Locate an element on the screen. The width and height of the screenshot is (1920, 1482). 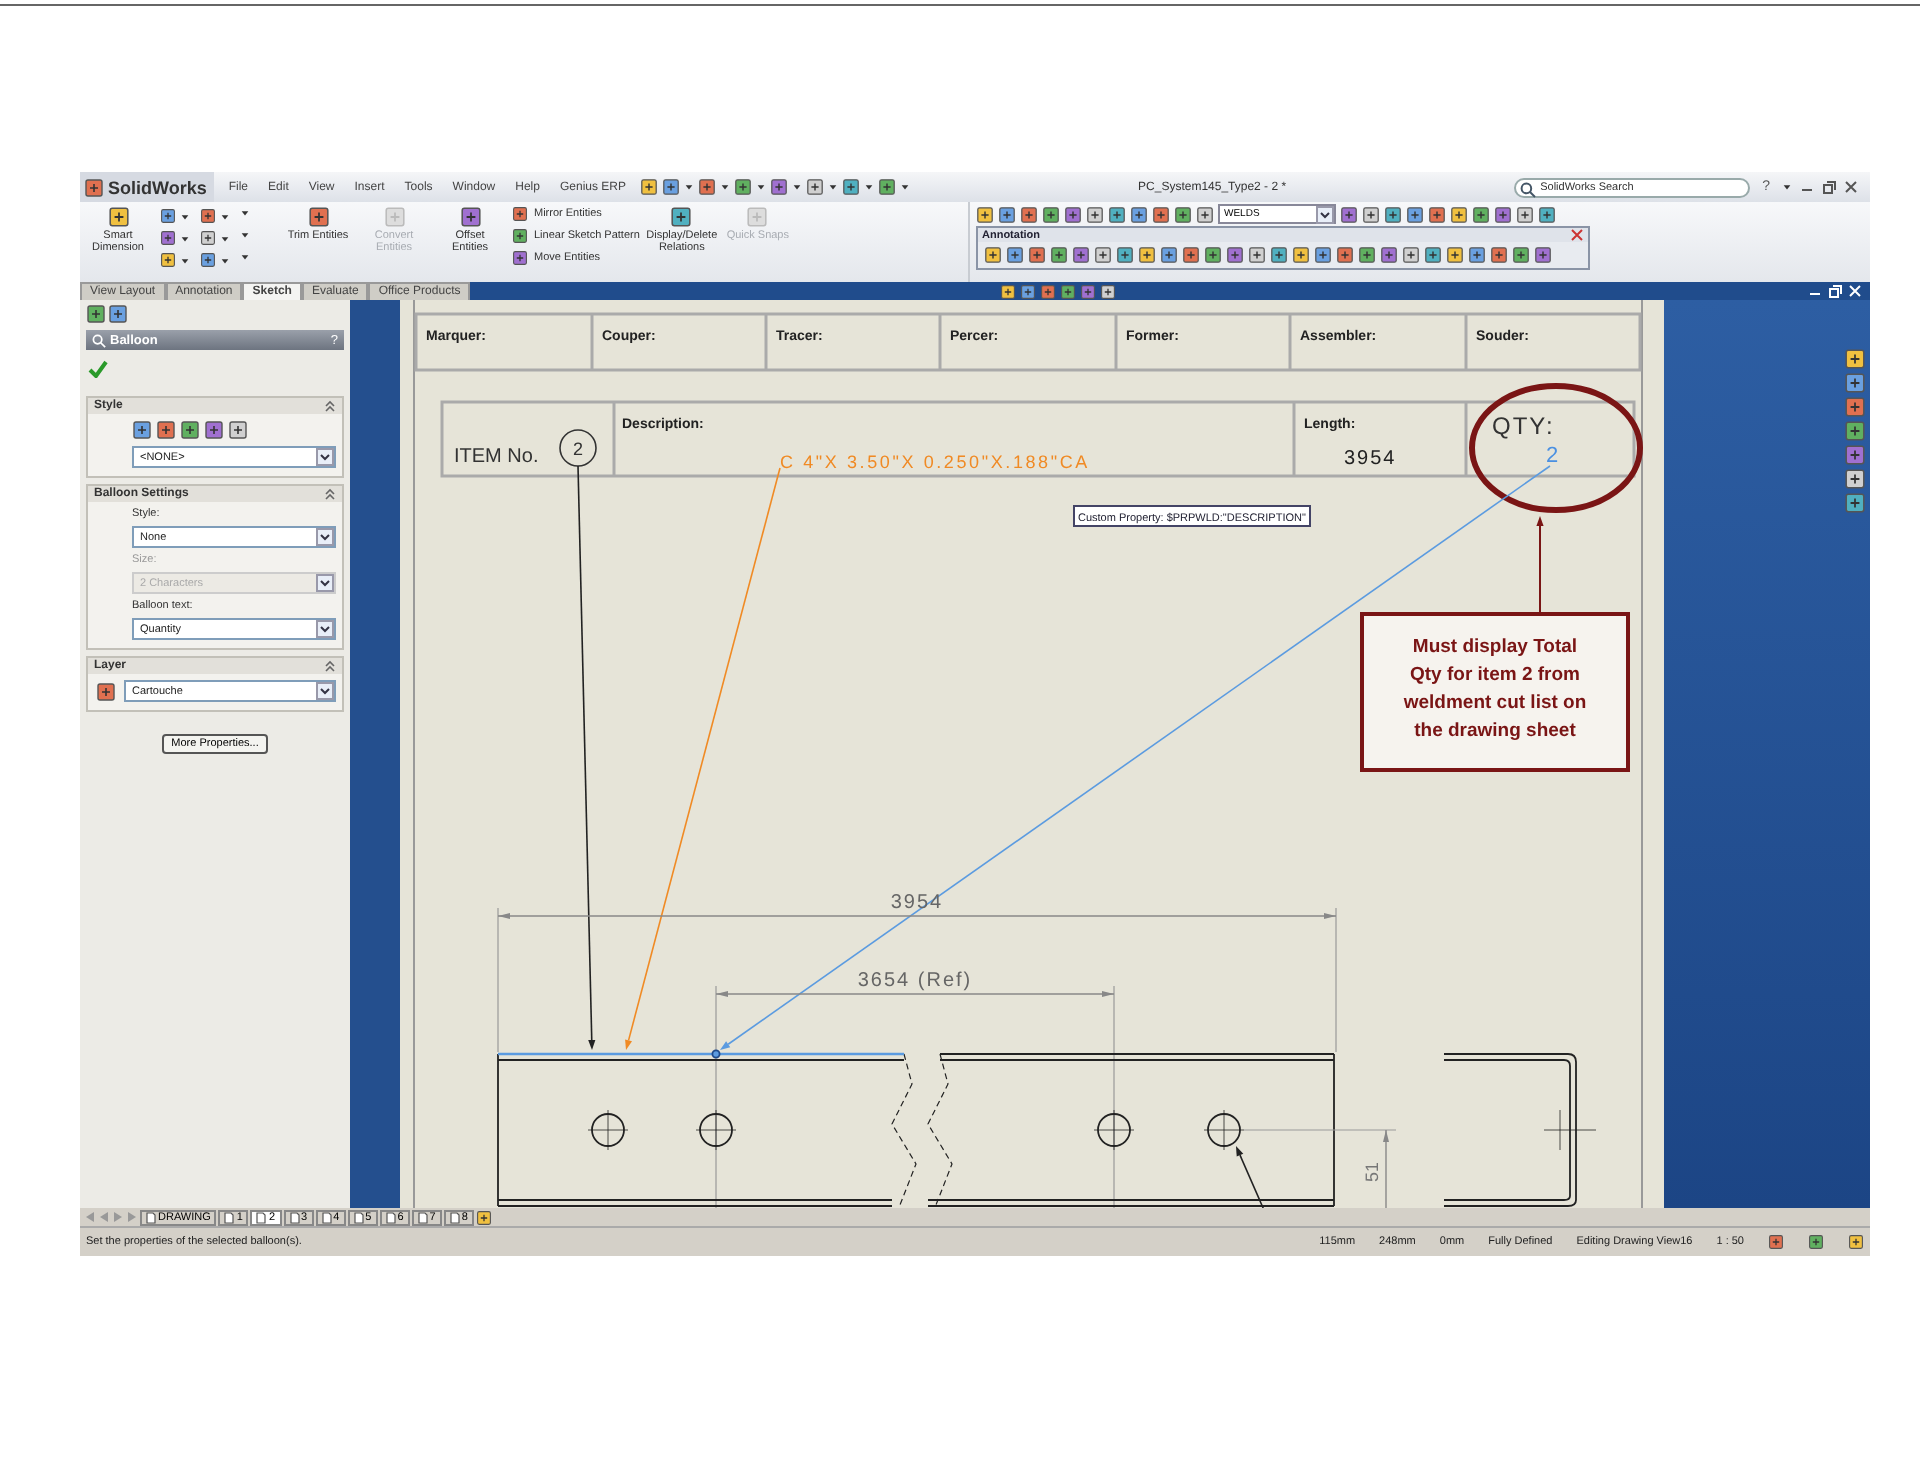
add-sheet-icon is located at coordinates (483, 1217).